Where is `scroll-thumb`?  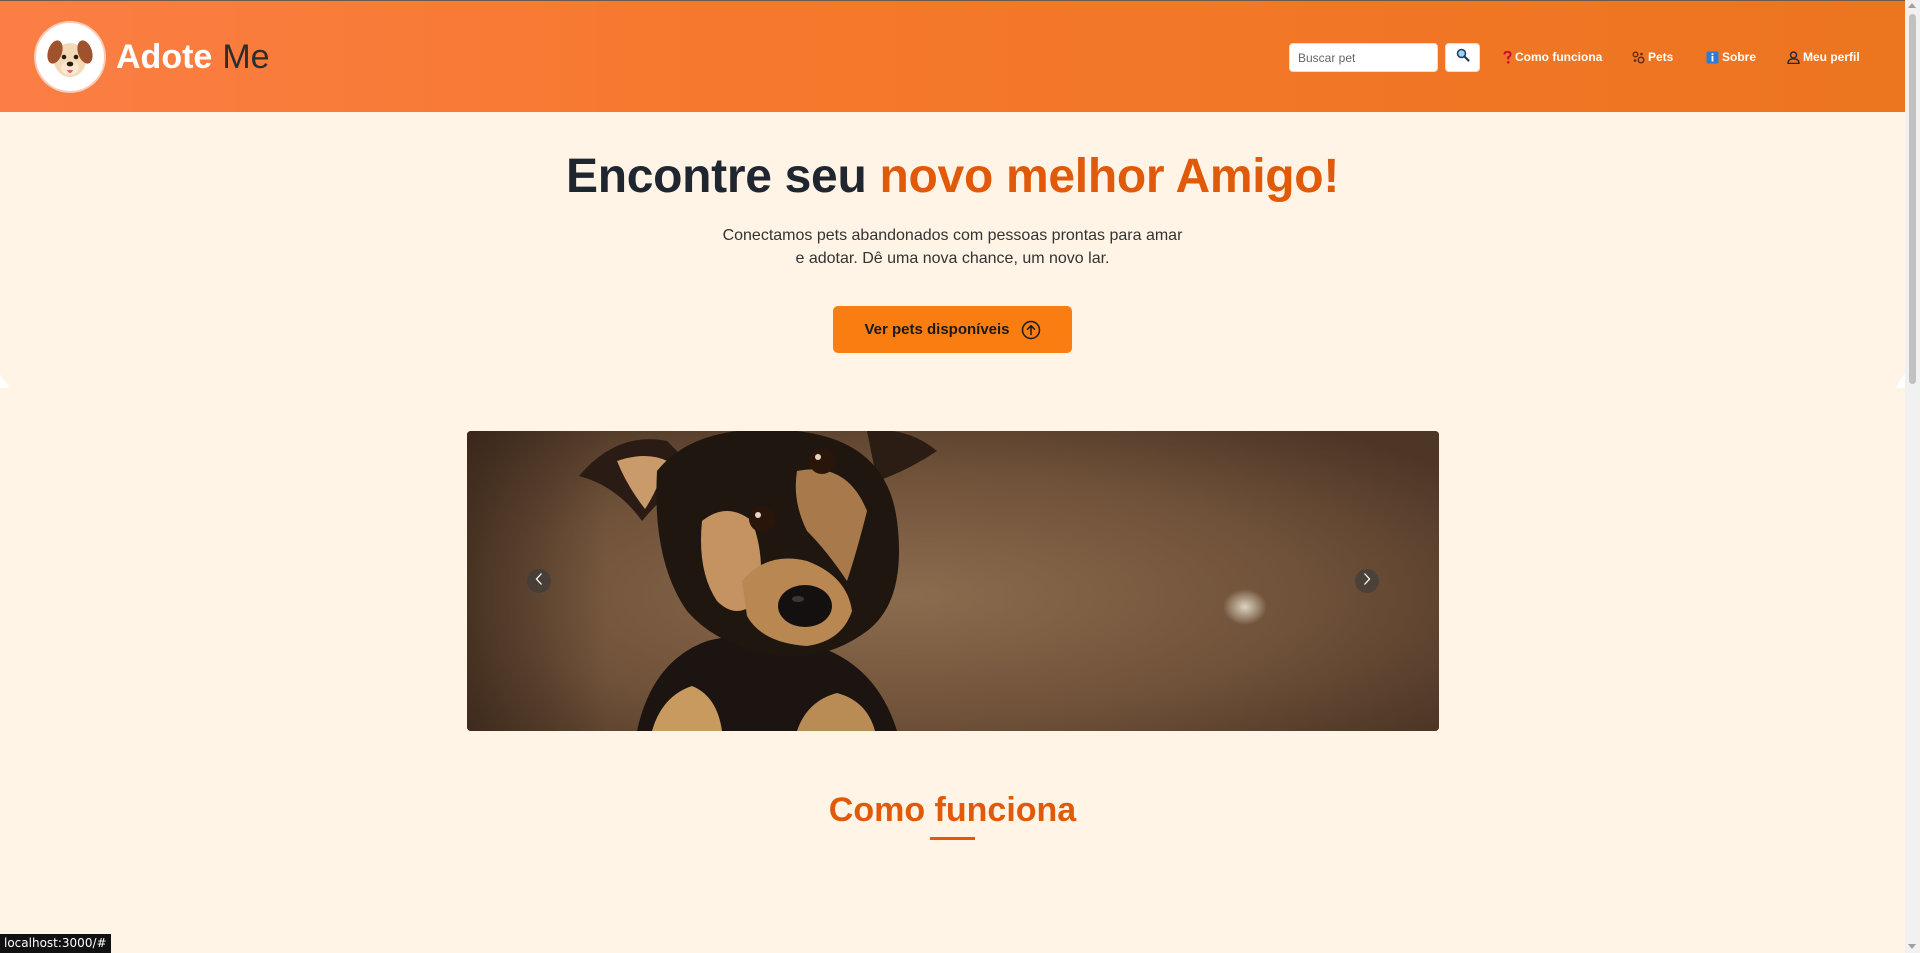
scroll-thumb is located at coordinates (1912, 199).